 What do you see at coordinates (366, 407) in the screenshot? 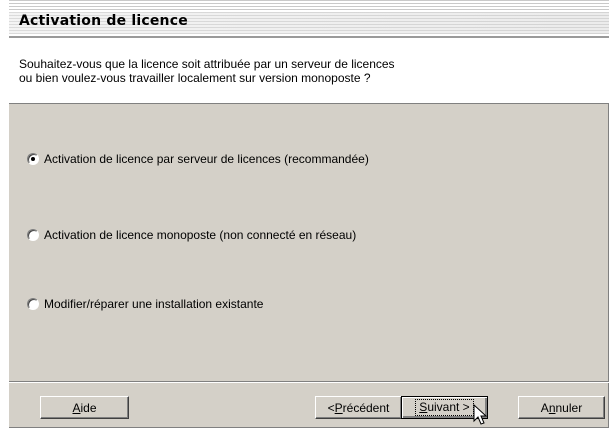
I see `previous-button-label: récédent` at bounding box center [366, 407].